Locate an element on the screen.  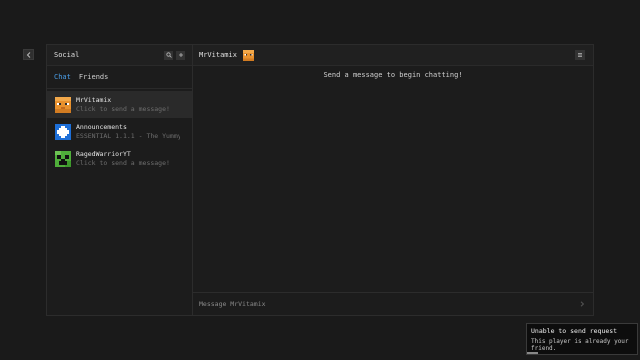
conversation-item-mrvitamix: MrVitamix Click to send a message! is located at coordinates (119, 104).